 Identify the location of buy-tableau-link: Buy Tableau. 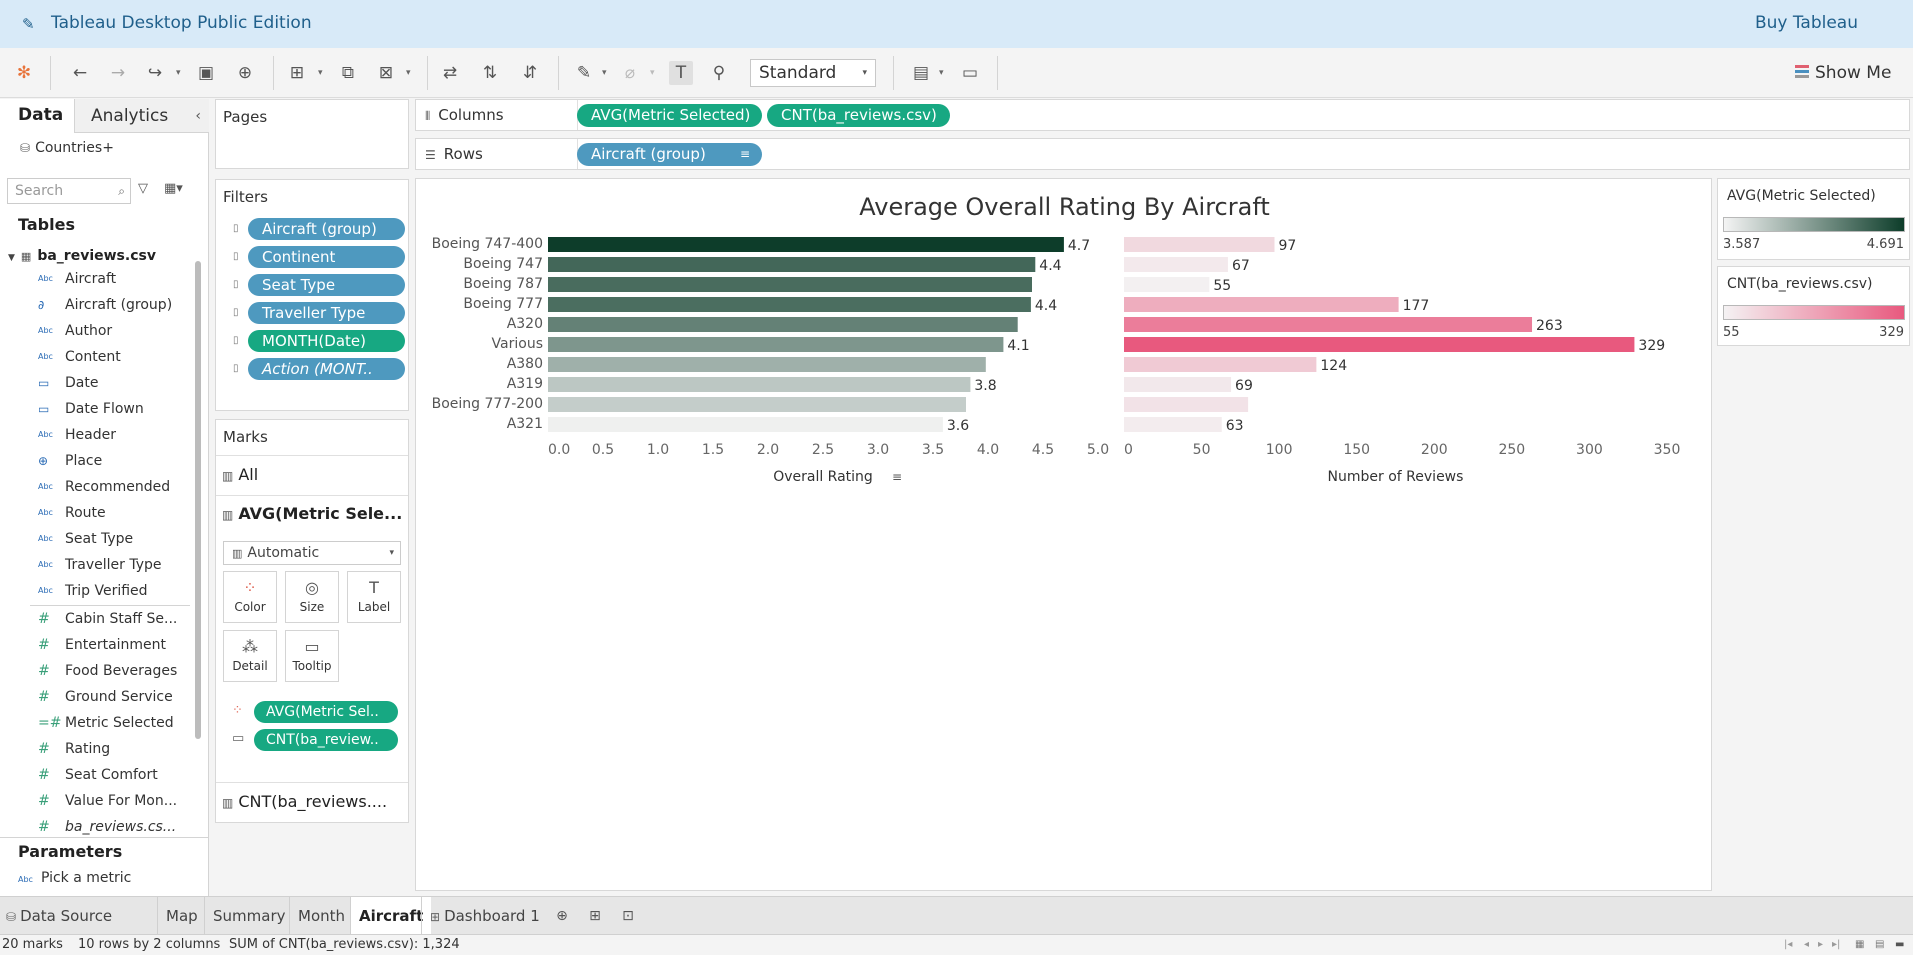
(1806, 23).